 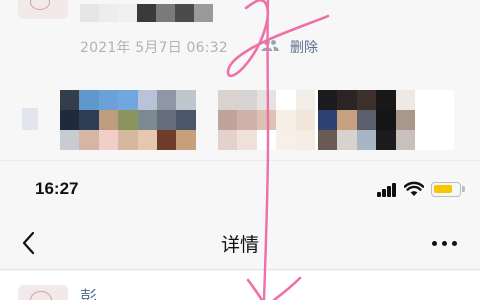 What do you see at coordinates (57, 188) in the screenshot?
I see `status-time: 16:27` at bounding box center [57, 188].